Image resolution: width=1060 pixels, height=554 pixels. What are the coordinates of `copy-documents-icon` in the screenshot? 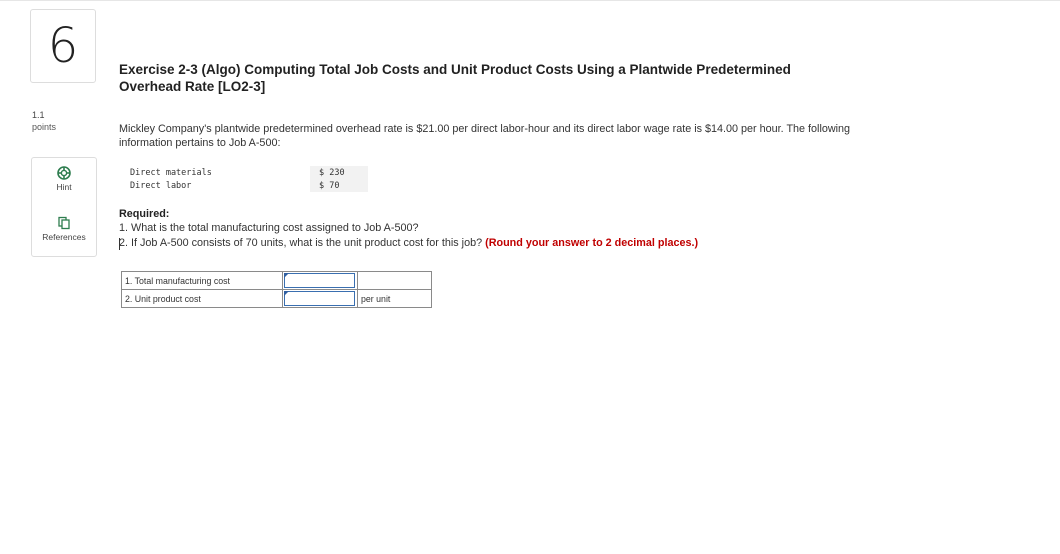 It's located at (64, 223).